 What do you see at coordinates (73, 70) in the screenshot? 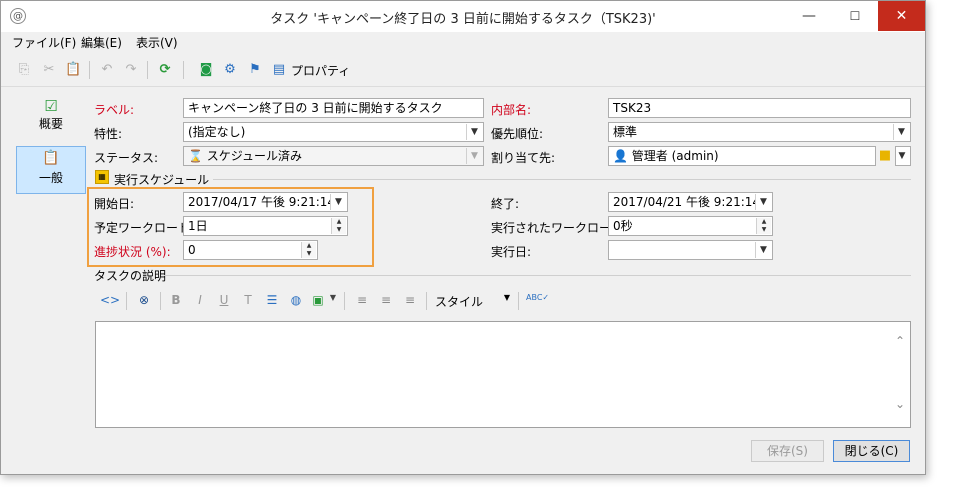
I see `paste-icon: 📋` at bounding box center [73, 70].